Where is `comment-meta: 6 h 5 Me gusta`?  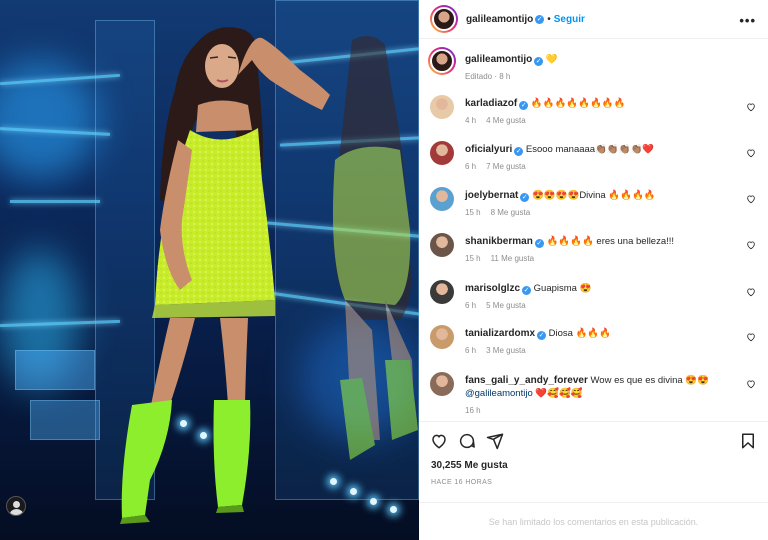 comment-meta: 6 h 5 Me gusta is located at coordinates (600, 305).